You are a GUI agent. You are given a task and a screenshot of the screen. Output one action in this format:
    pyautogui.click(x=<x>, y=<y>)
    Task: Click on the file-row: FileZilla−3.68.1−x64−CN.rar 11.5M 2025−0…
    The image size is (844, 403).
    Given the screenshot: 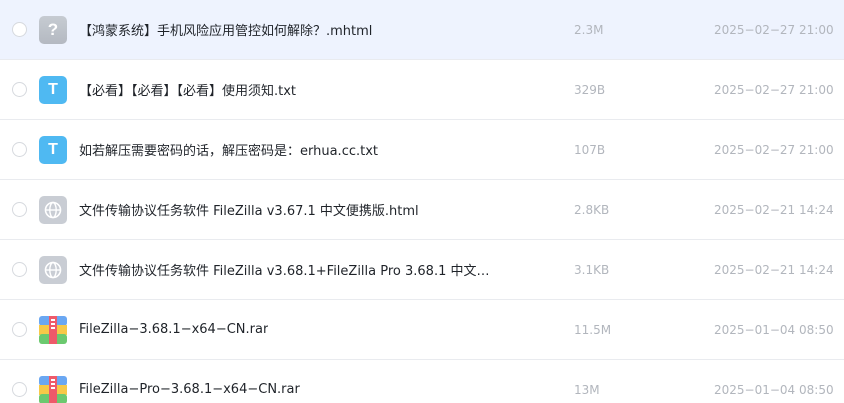 What is the action you would take?
    pyautogui.click(x=422, y=330)
    